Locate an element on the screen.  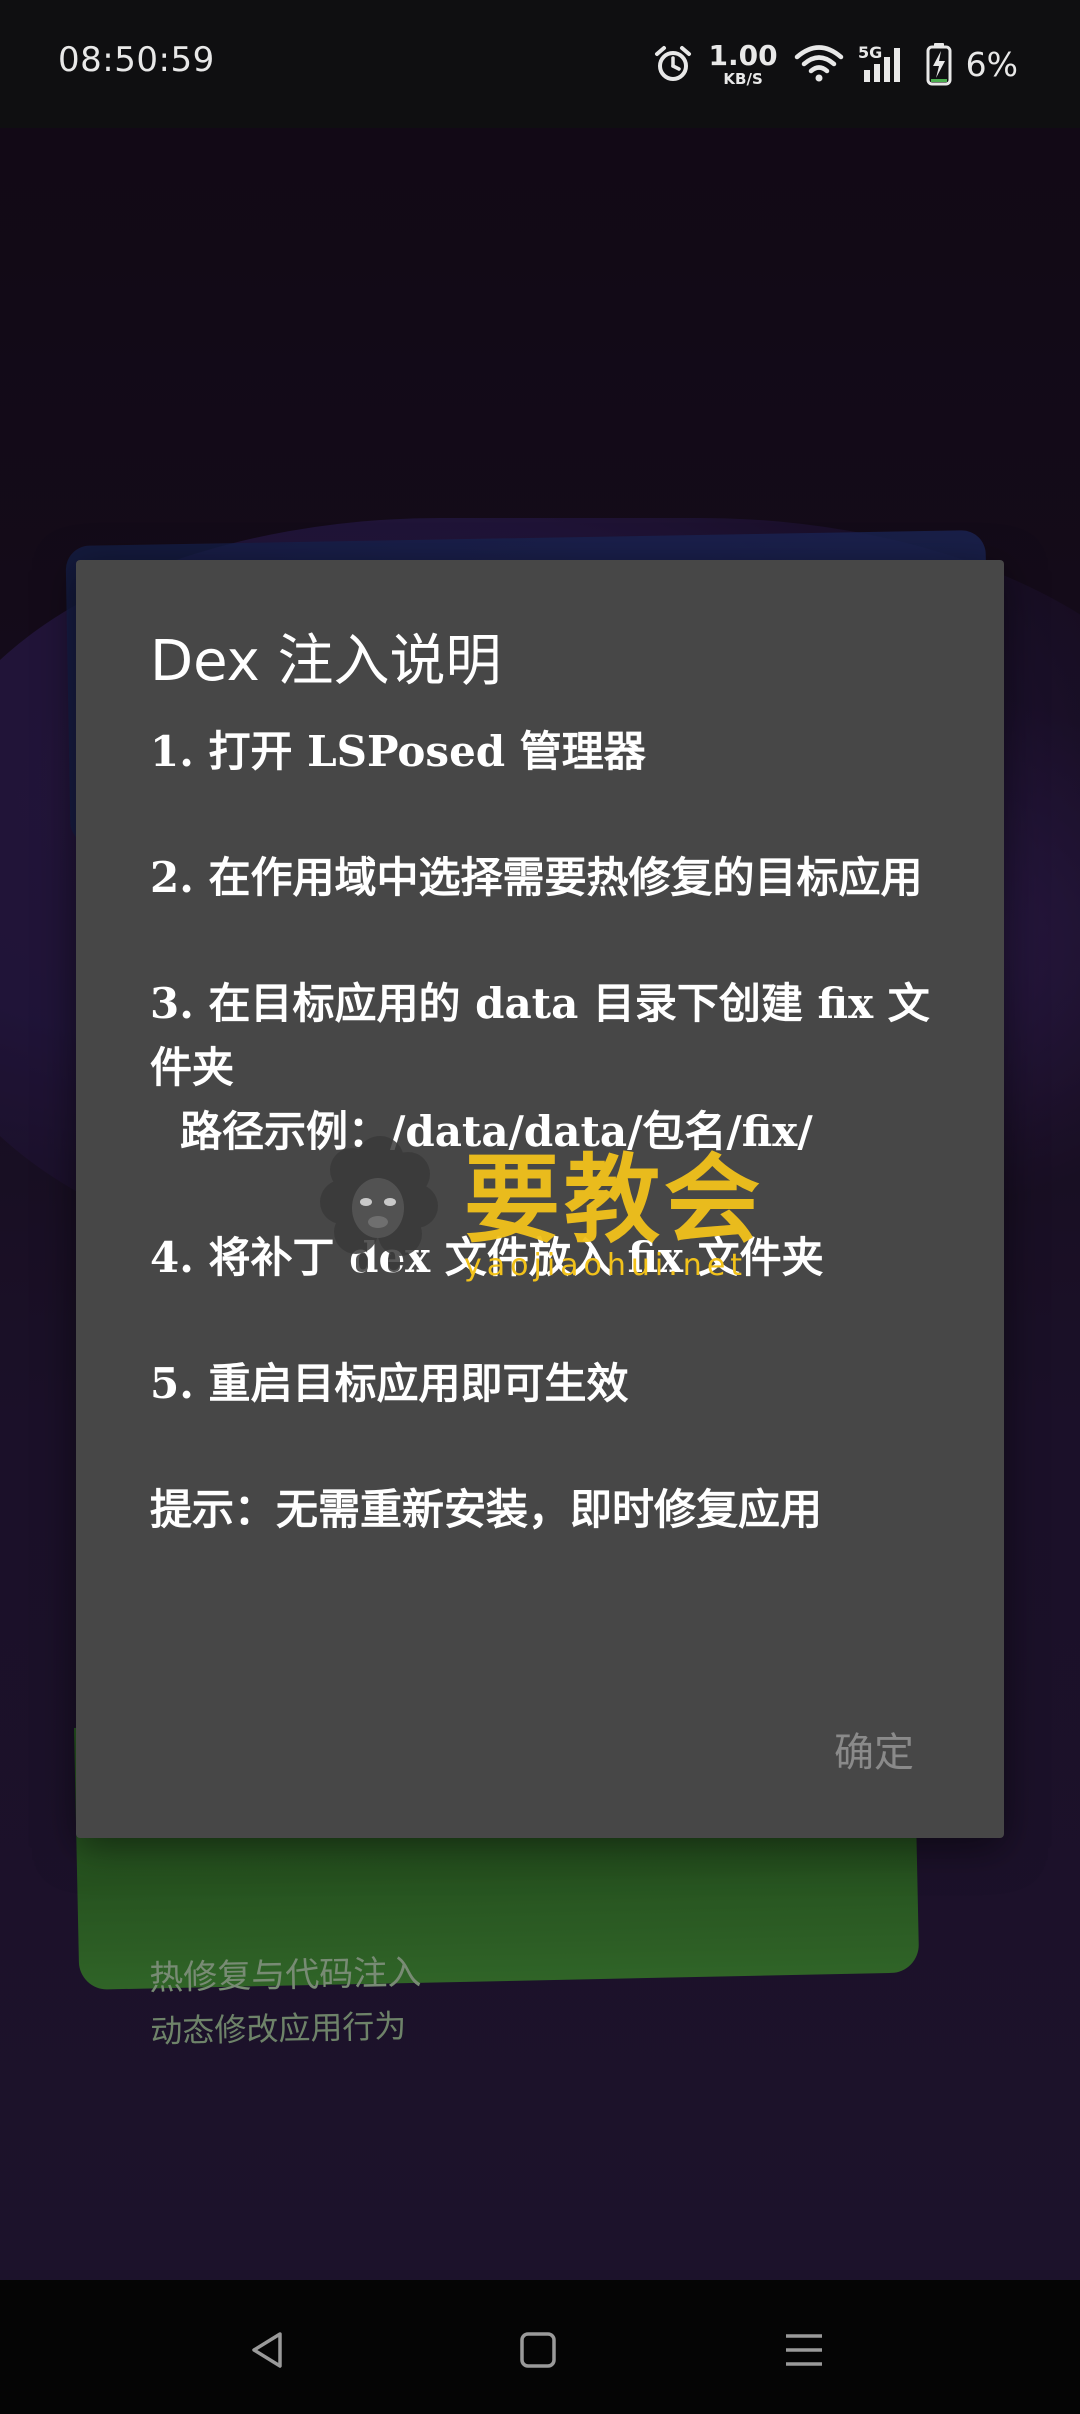
net-speed-unit: KB/S is located at coordinates (743, 78).